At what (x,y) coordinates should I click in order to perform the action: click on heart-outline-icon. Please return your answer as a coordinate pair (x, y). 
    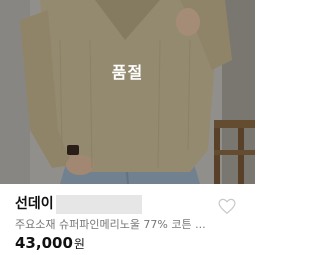
    Looking at the image, I should click on (227, 206).